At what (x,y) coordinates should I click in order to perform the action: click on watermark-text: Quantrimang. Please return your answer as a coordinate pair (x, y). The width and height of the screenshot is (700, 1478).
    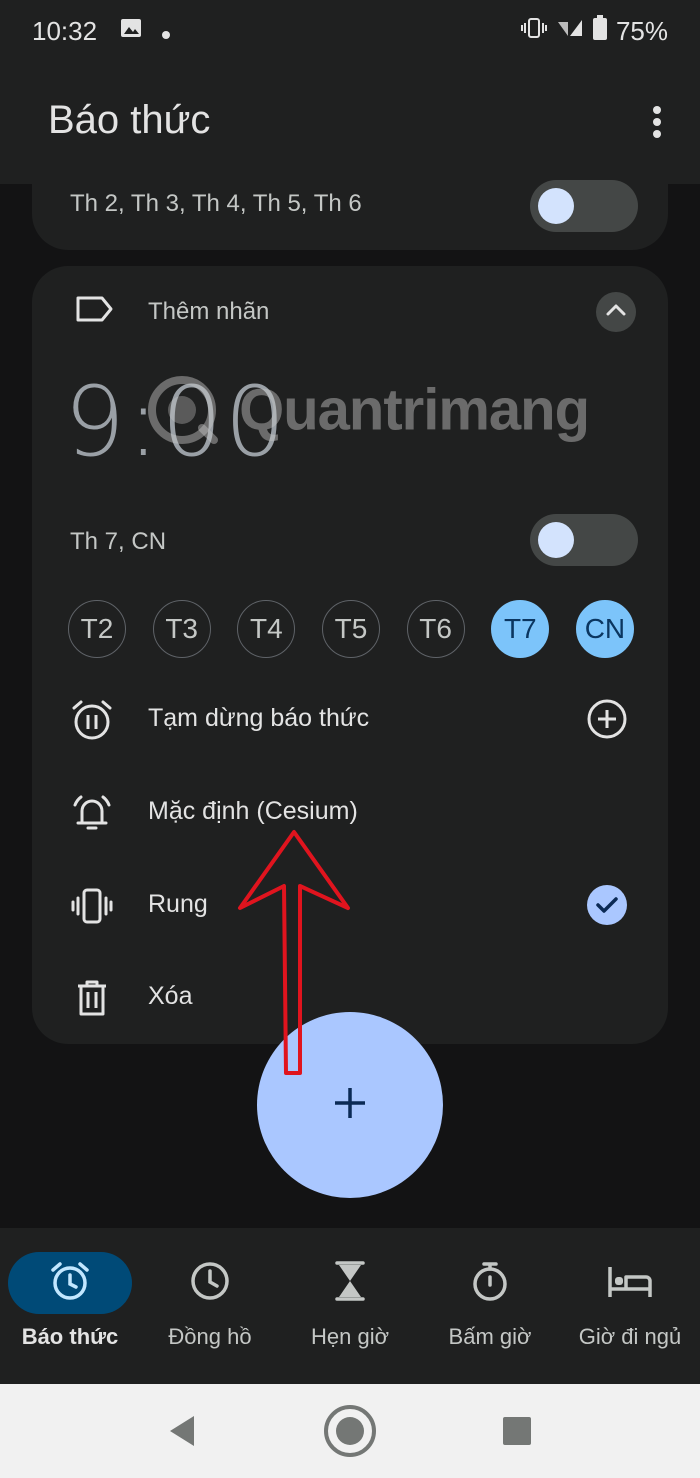
    Looking at the image, I should click on (414, 410).